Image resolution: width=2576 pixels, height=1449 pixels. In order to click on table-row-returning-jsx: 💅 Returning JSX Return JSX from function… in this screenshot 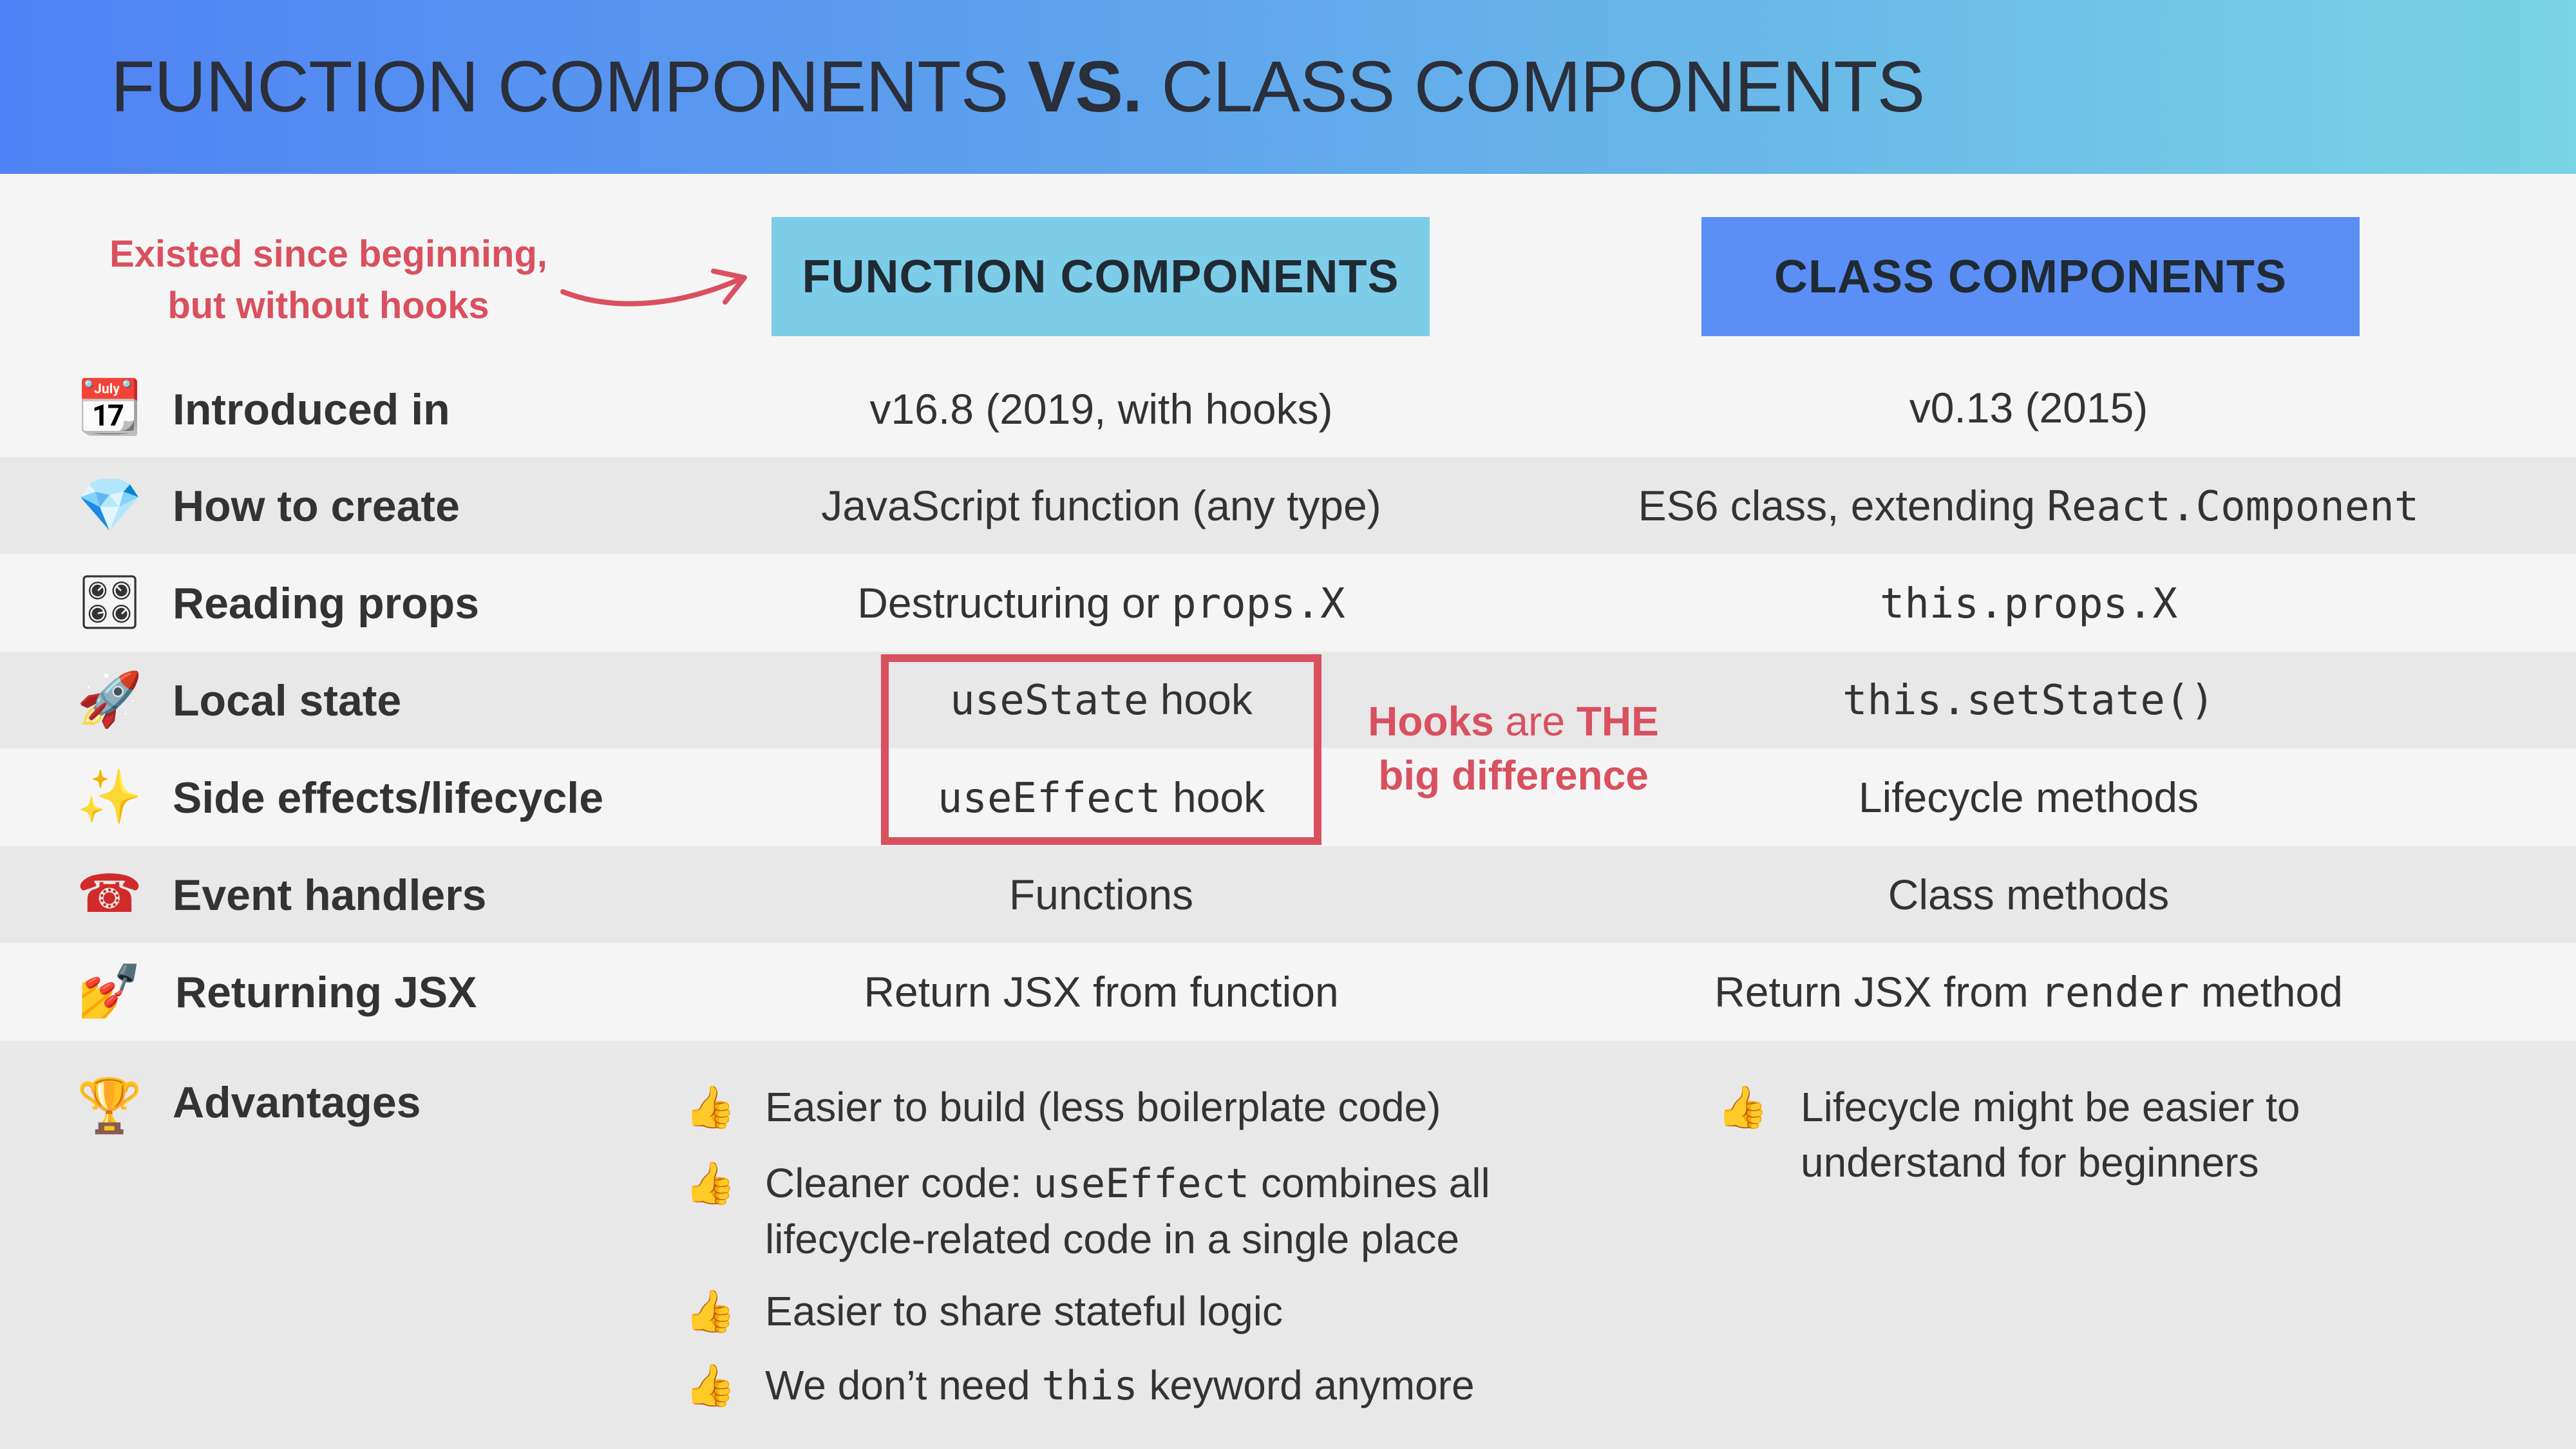, I will do `click(1288, 992)`.